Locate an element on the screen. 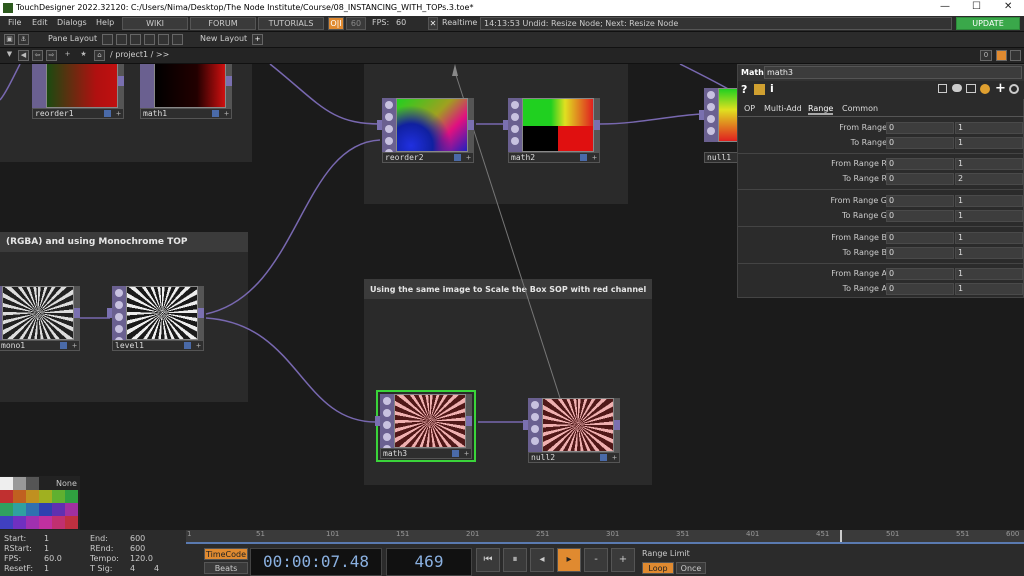 Image resolution: width=1024 pixels, height=576 pixels. update-button: UPDATE is located at coordinates (988, 23).